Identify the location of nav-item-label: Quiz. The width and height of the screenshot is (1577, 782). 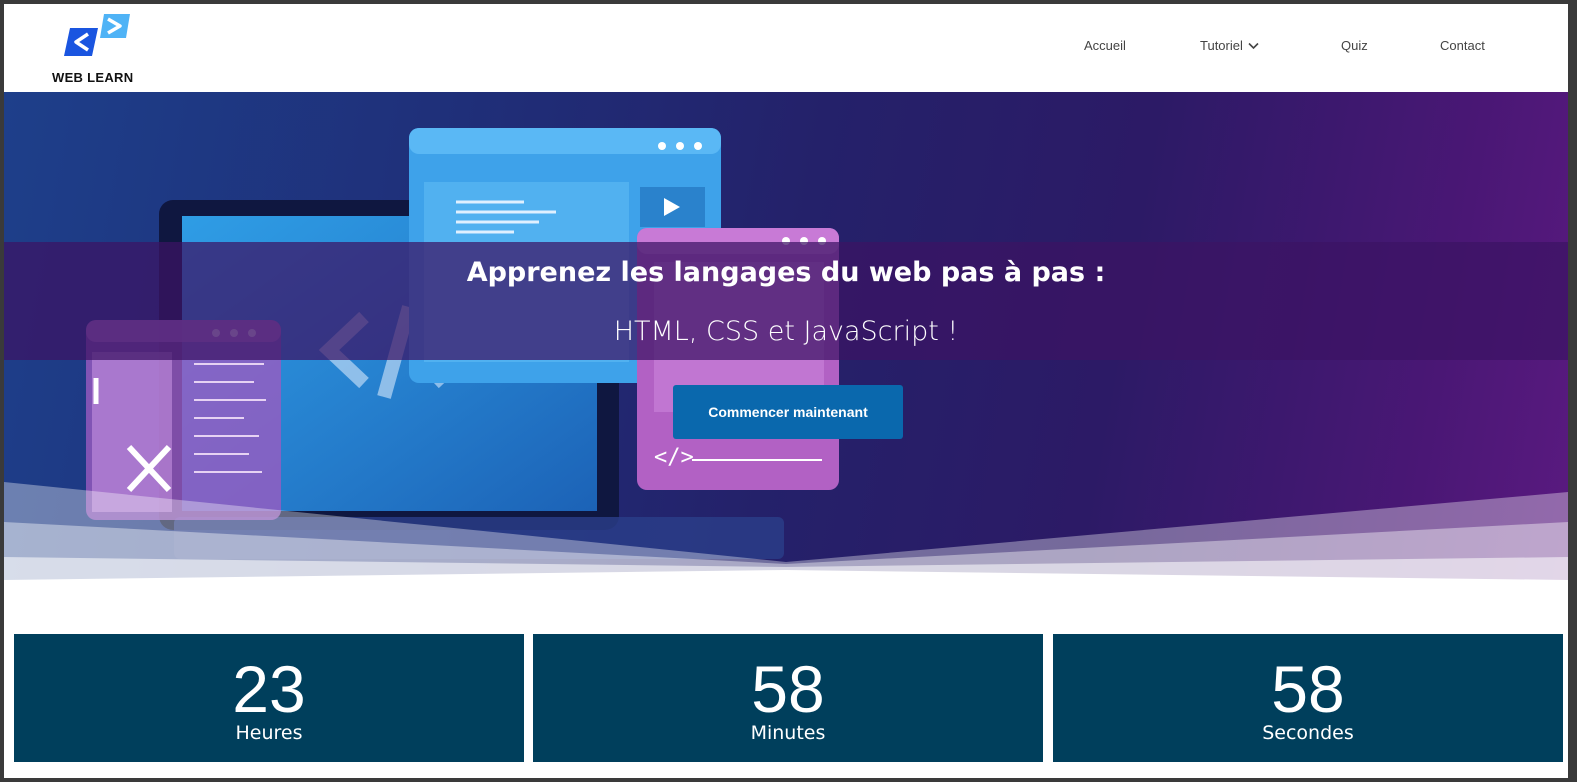
(1354, 45).